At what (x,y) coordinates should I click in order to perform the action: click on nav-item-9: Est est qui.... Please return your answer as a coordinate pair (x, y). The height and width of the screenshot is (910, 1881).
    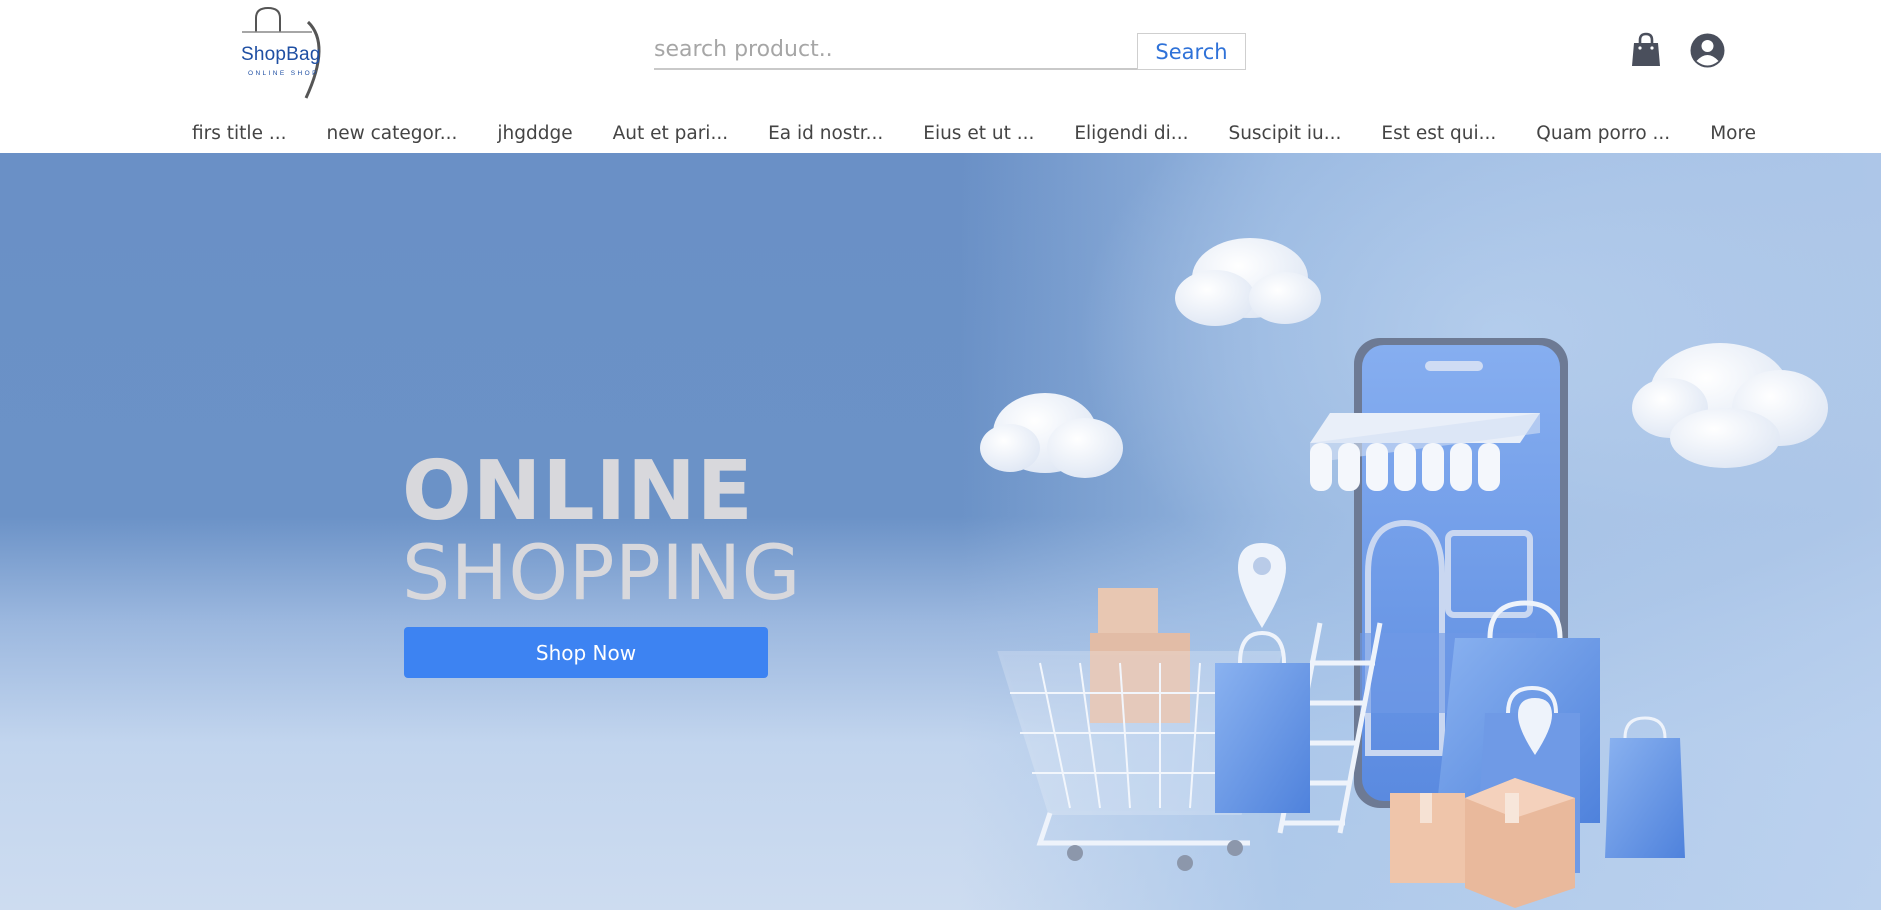
    Looking at the image, I should click on (1438, 133).